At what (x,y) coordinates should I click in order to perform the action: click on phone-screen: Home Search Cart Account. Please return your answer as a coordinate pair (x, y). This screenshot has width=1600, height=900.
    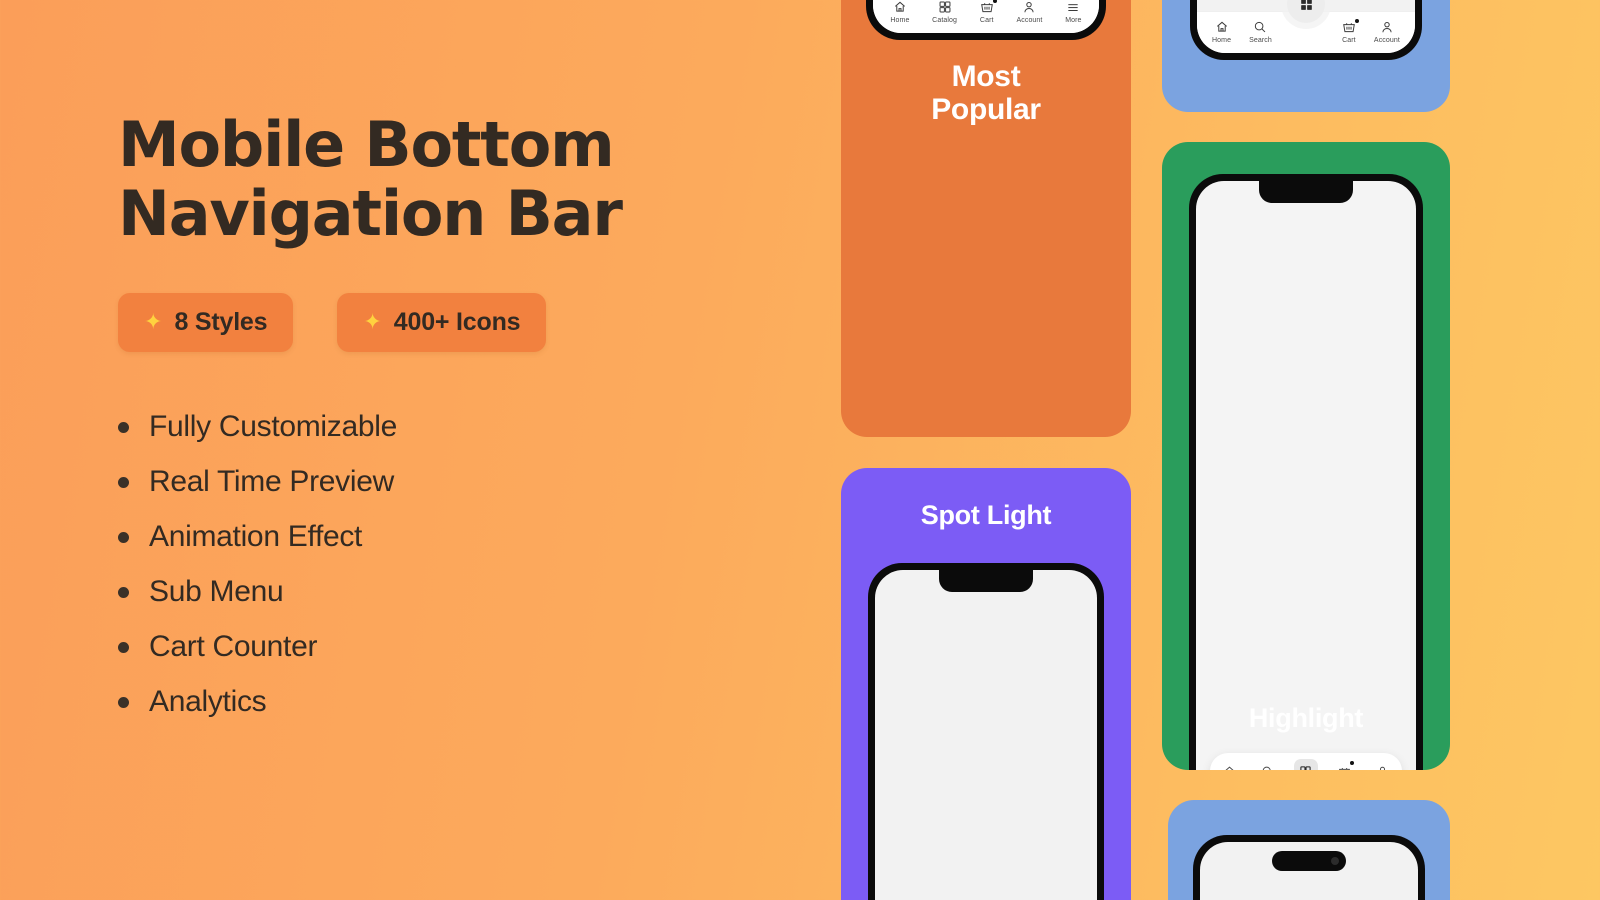
    Looking at the image, I should click on (1306, 26).